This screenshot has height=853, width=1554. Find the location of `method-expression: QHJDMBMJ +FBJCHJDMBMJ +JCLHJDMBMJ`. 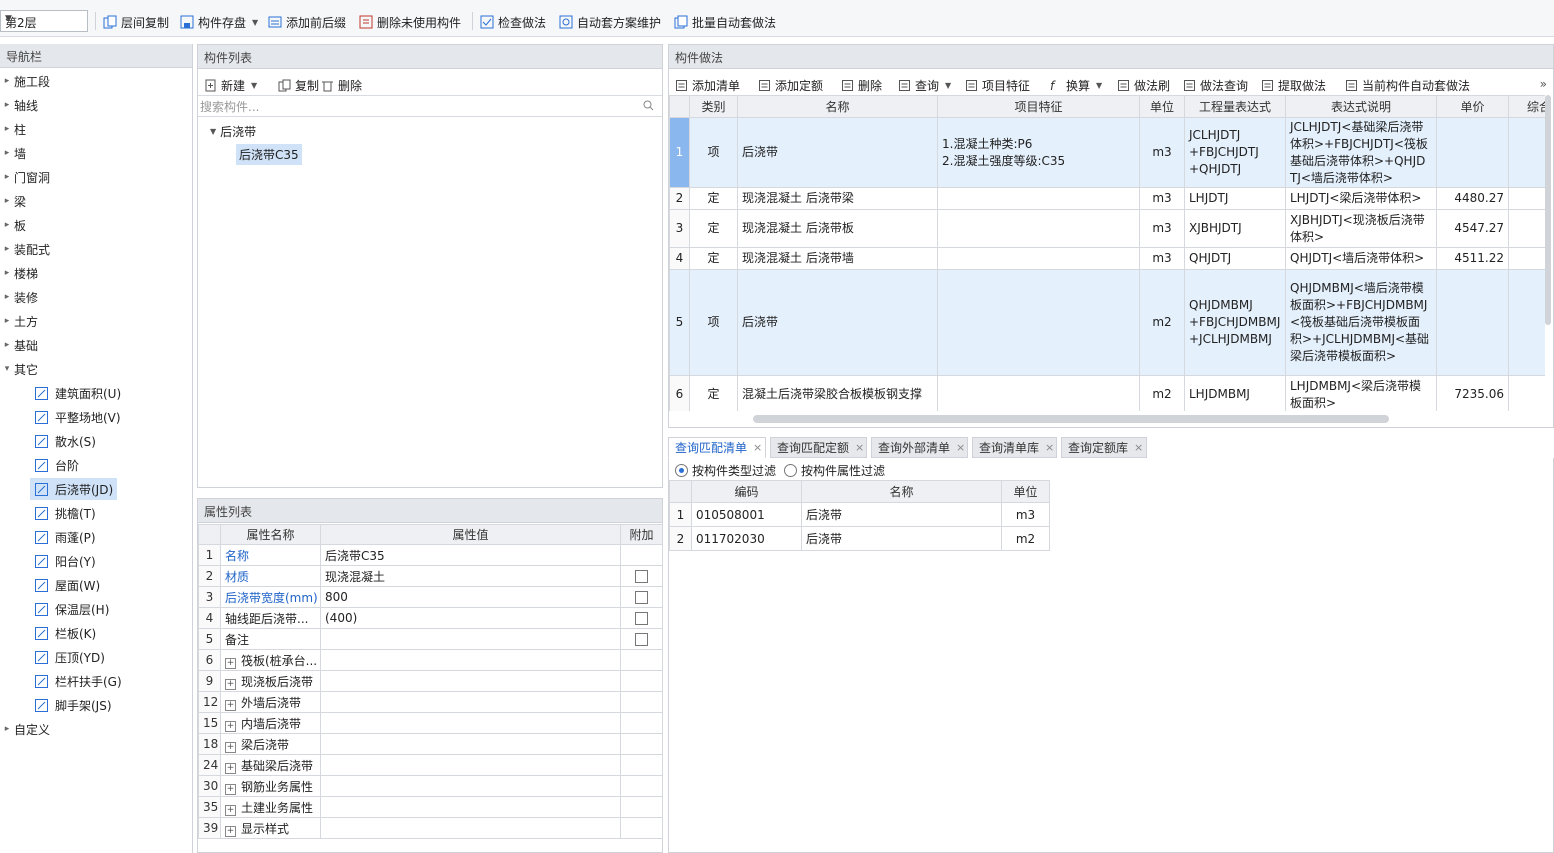

method-expression: QHJDMBMJ +FBJCHJDMBMJ +JCLHJDMBMJ is located at coordinates (1235, 322).